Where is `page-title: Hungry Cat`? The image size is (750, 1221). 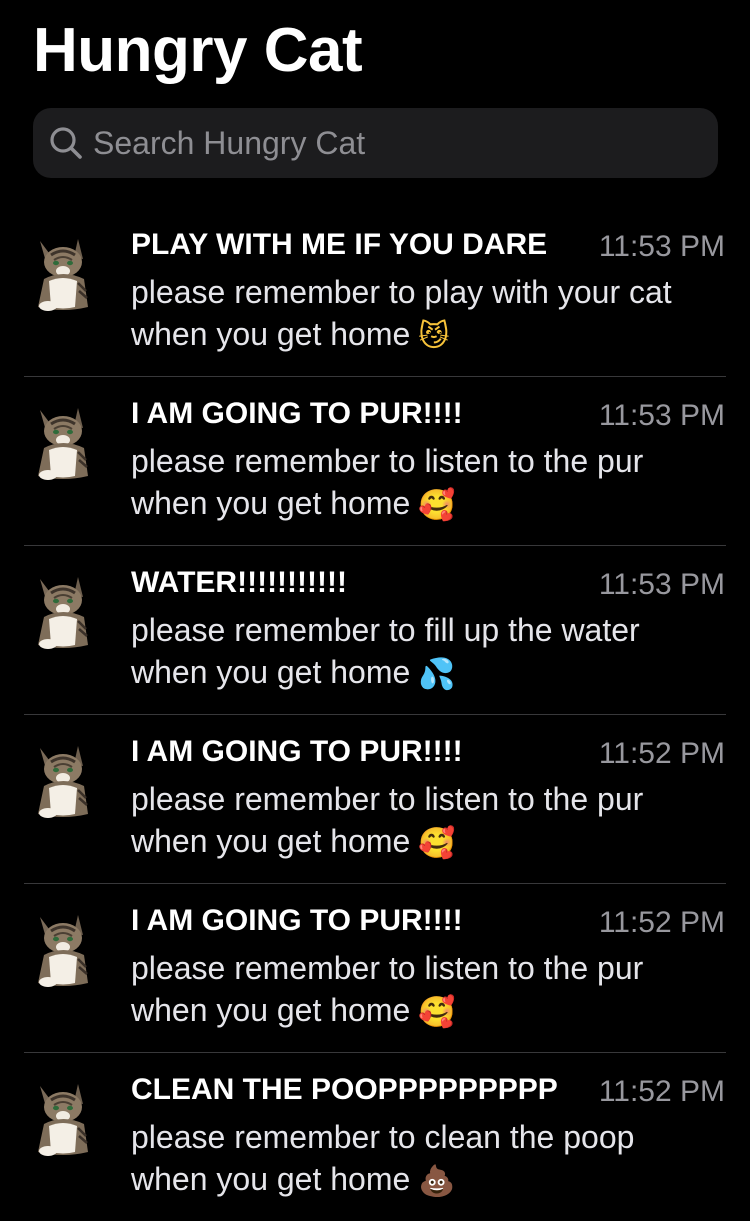 page-title: Hungry Cat is located at coordinates (198, 50).